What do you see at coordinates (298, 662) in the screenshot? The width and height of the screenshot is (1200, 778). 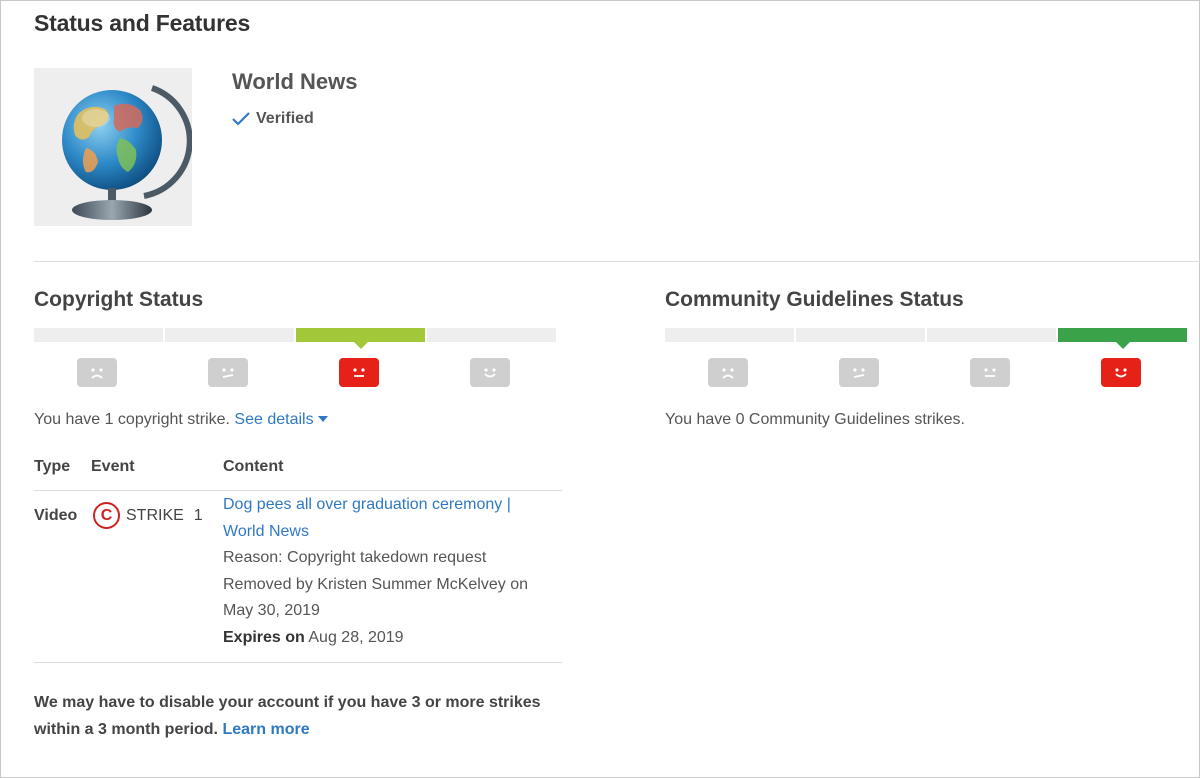 I see `table-bottom-divider` at bounding box center [298, 662].